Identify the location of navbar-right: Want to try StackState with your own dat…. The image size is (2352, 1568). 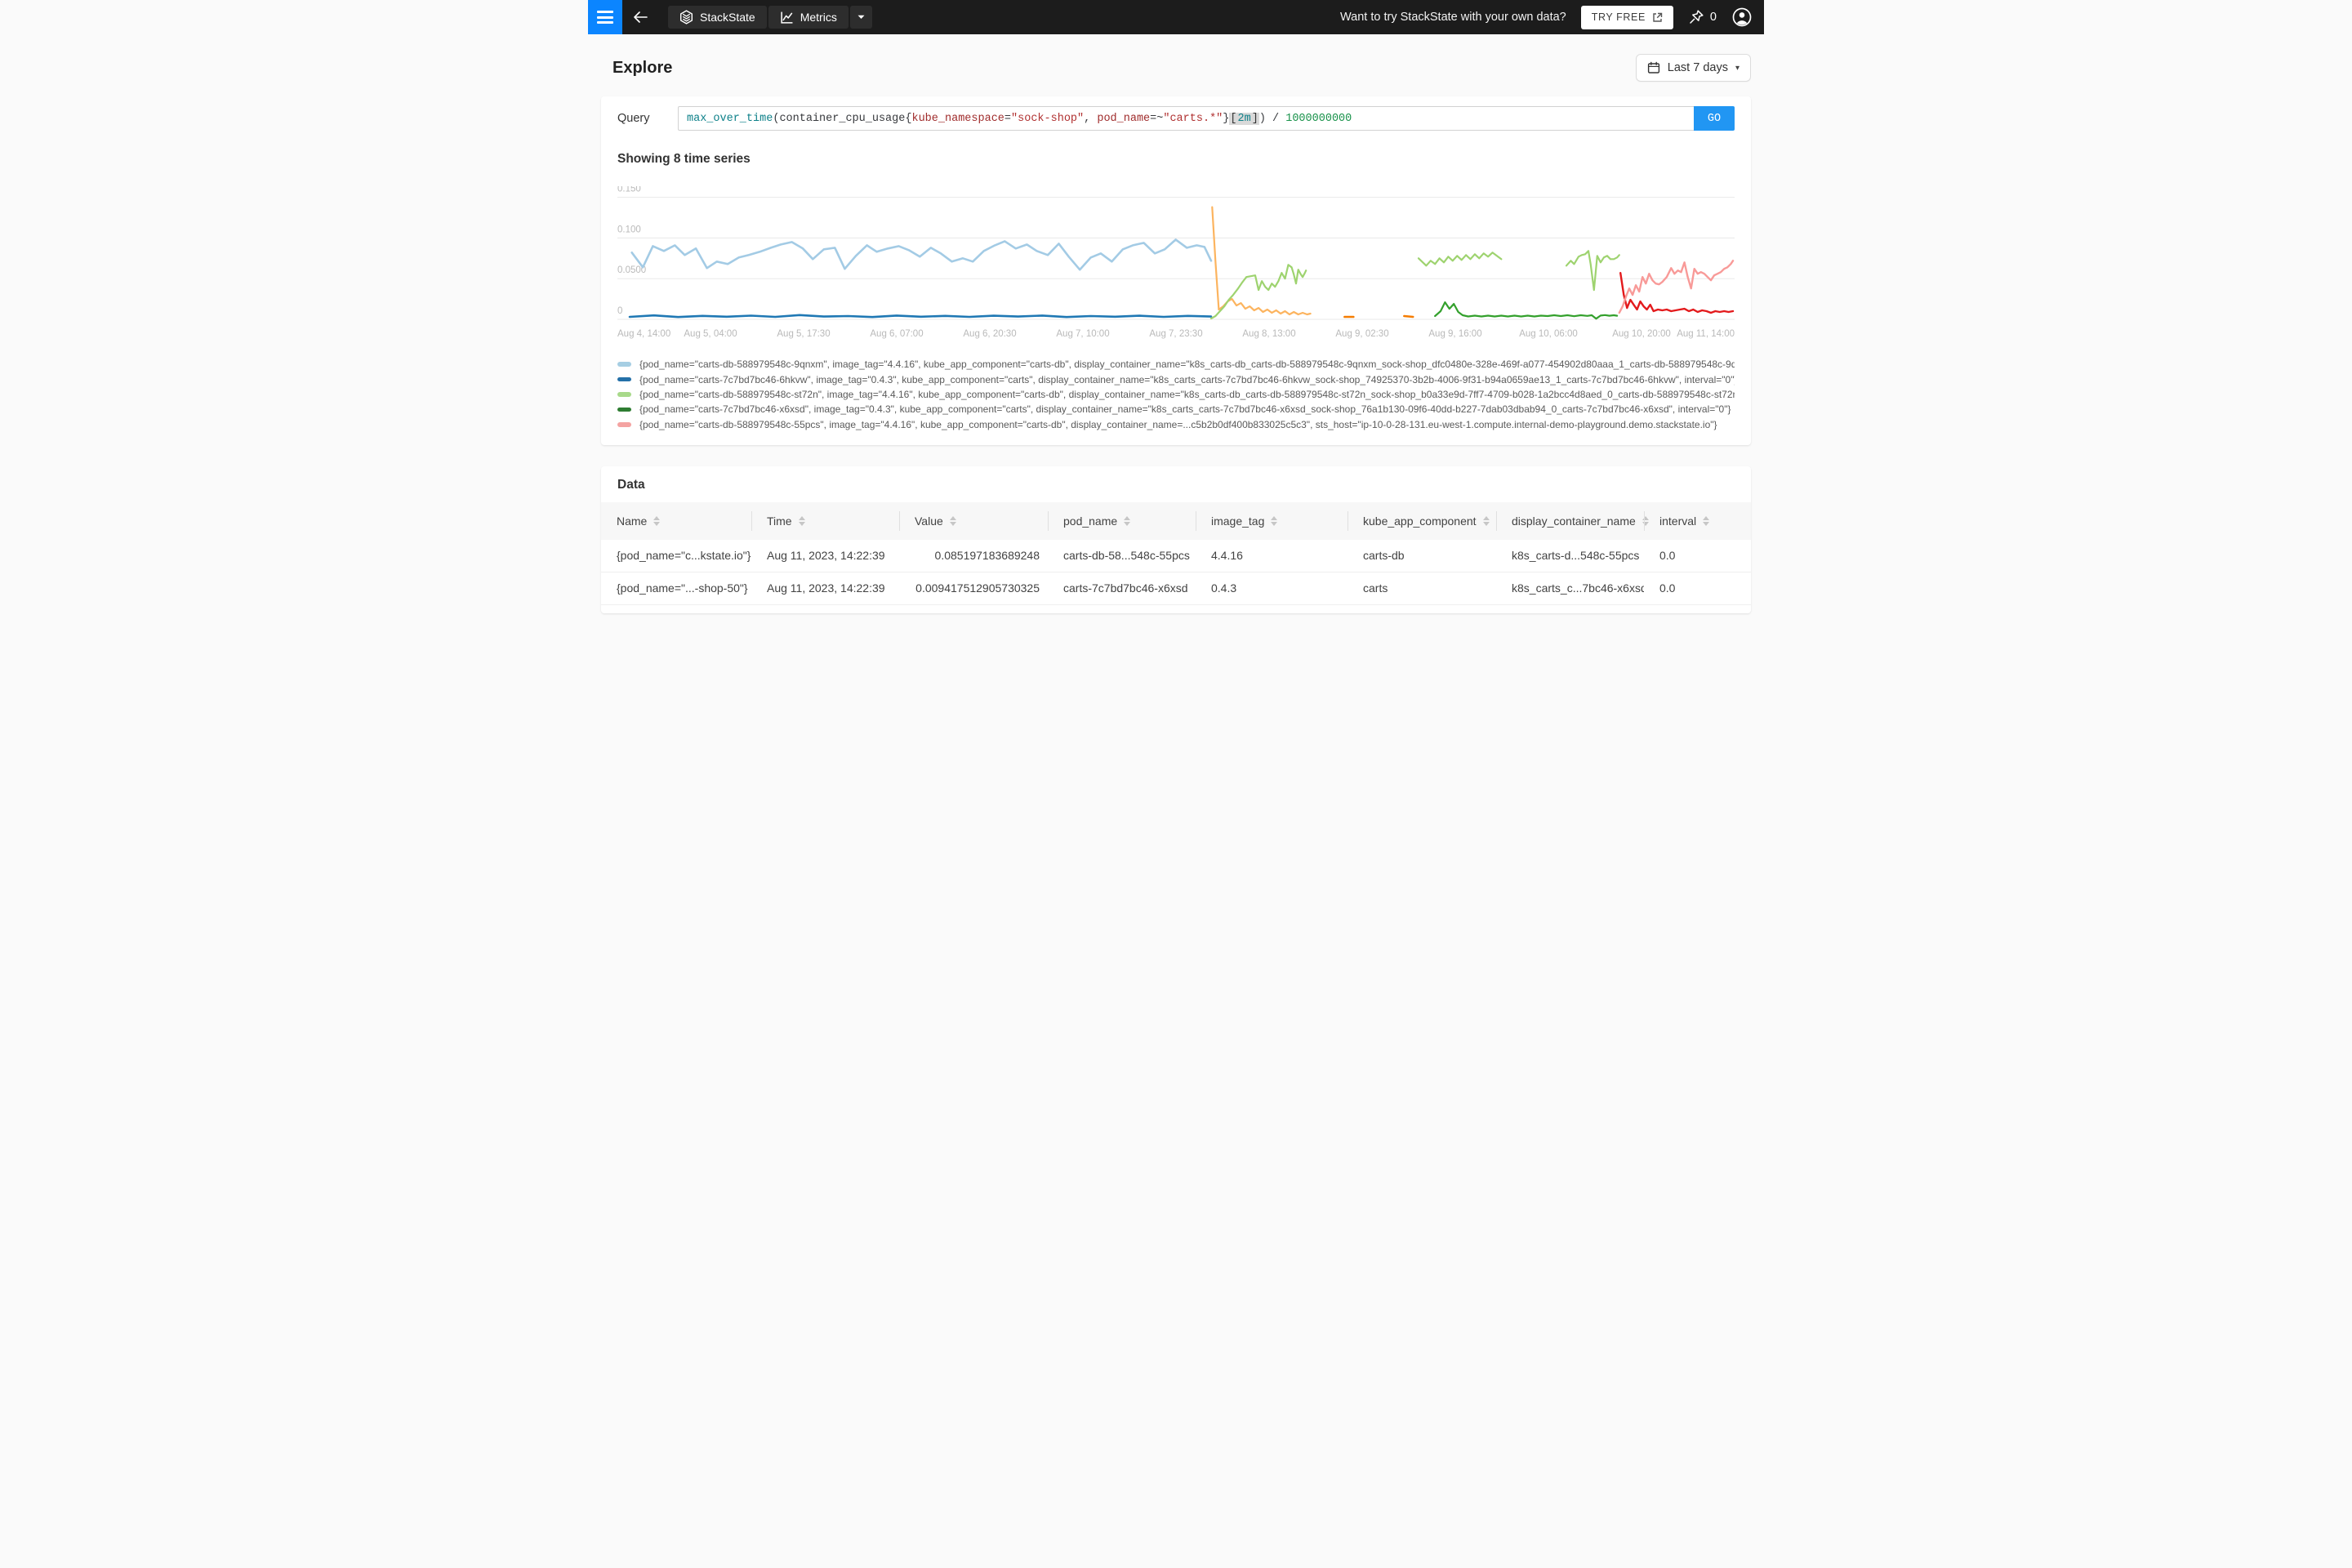
(1552, 17).